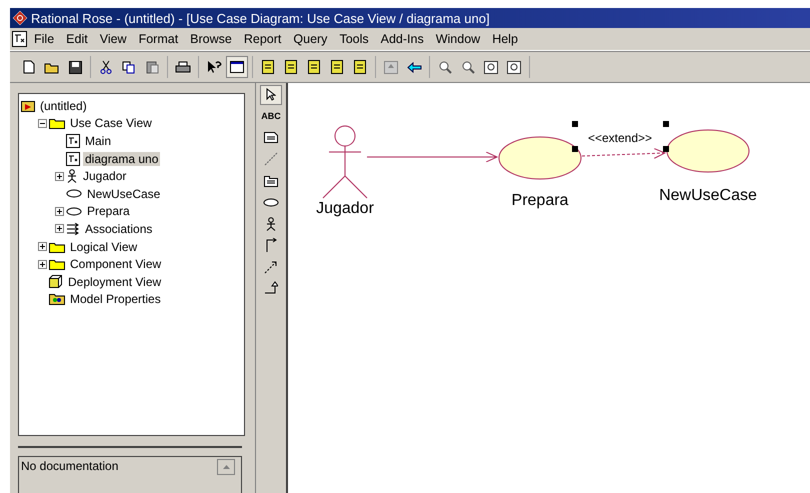 Image resolution: width=810 pixels, height=493 pixels. Describe the element at coordinates (271, 245) in the screenshot. I see `corner-line-icon` at that location.